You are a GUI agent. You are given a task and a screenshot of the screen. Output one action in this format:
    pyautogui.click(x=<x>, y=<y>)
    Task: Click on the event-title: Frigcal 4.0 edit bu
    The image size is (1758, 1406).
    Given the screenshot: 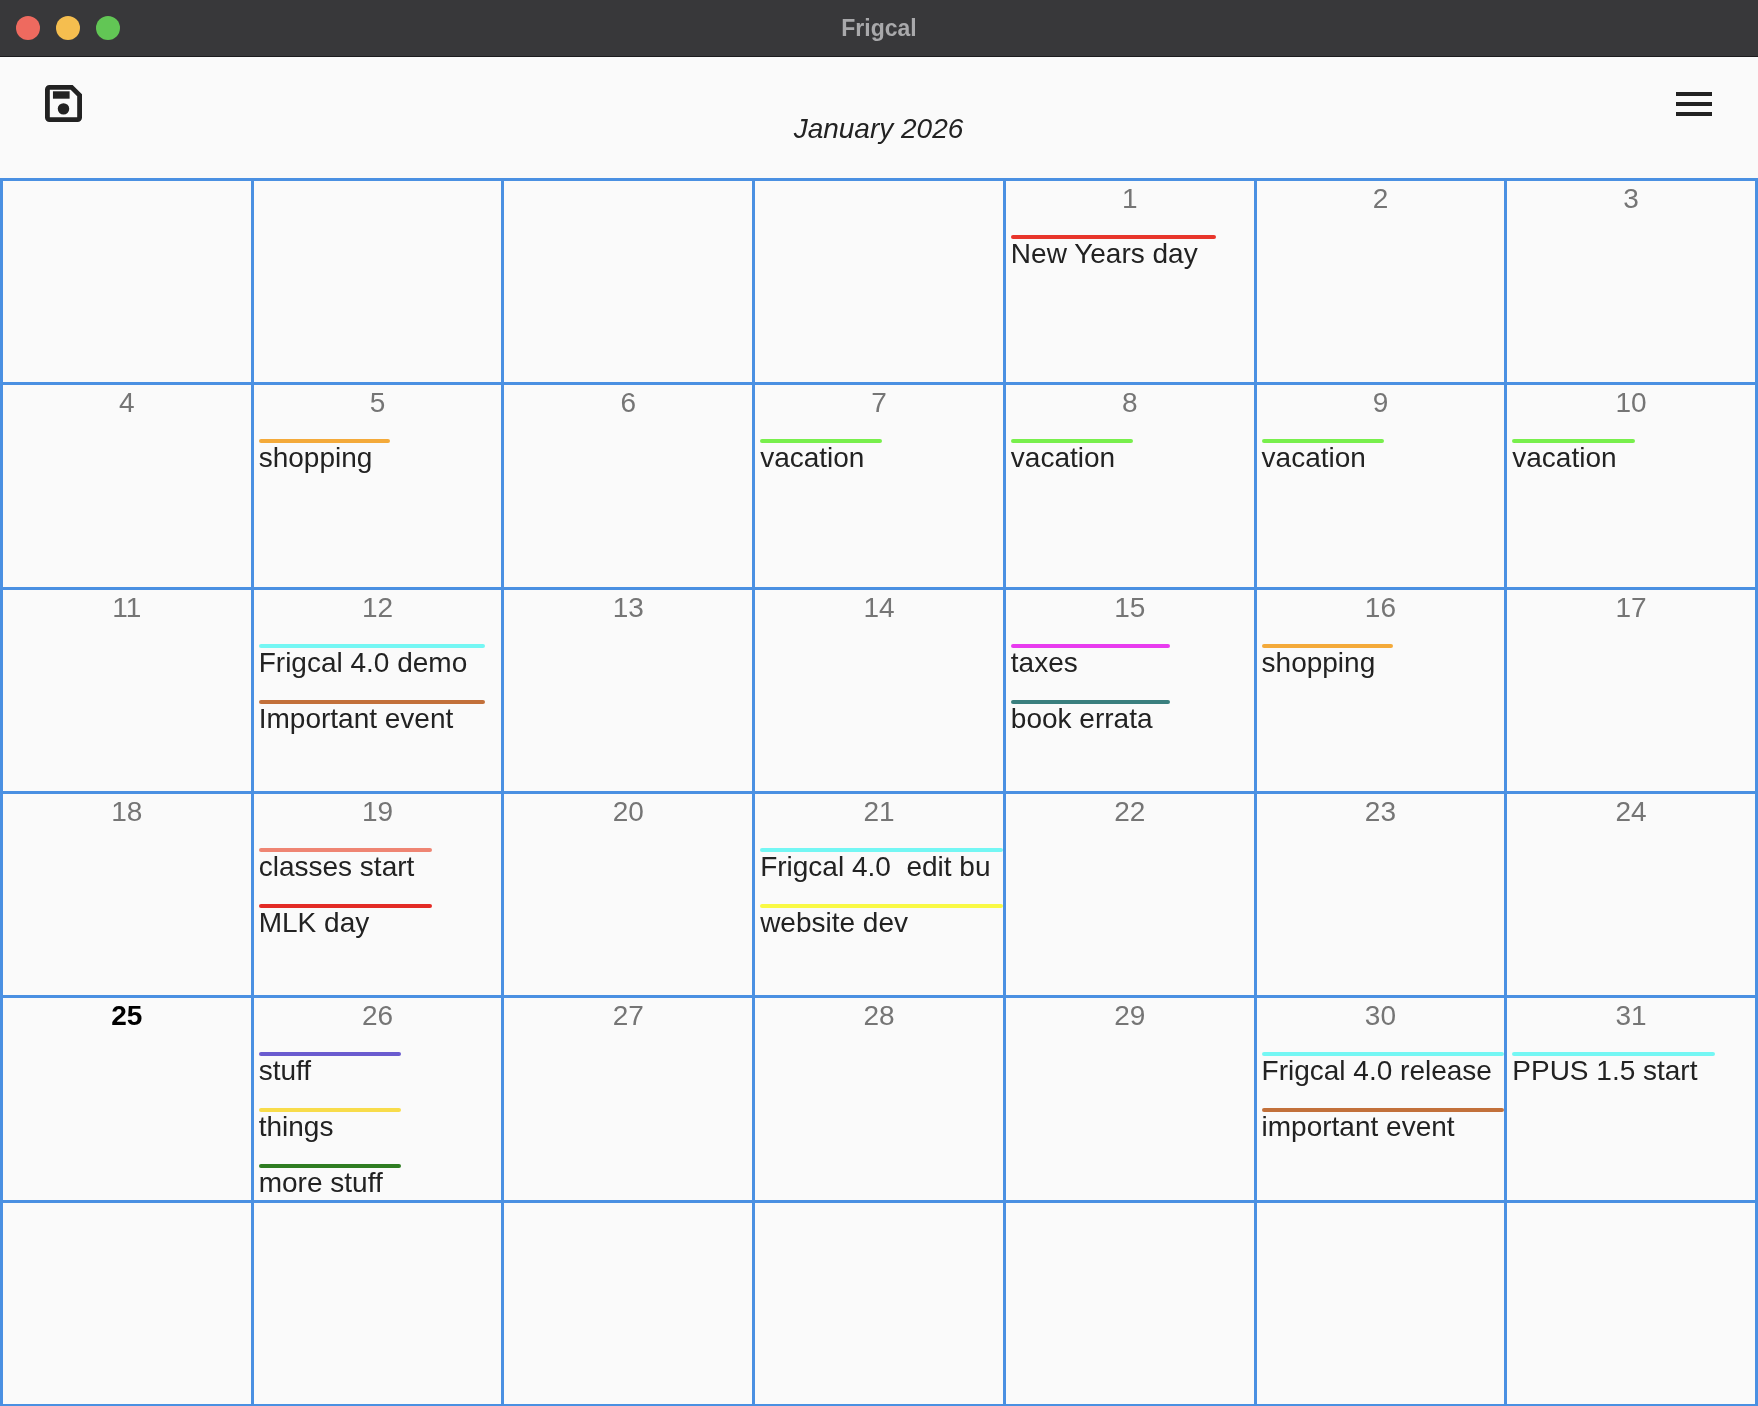 What is the action you would take?
    pyautogui.click(x=881, y=867)
    